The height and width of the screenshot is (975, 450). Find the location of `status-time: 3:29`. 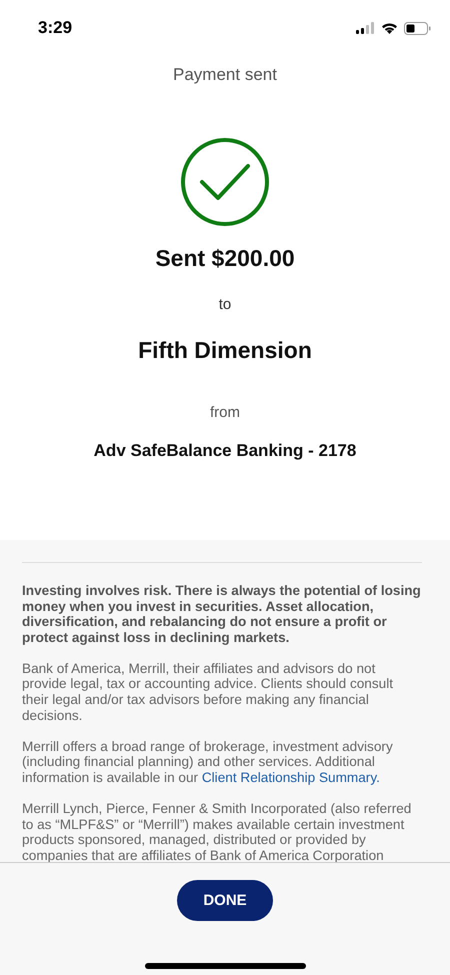

status-time: 3:29 is located at coordinates (55, 28).